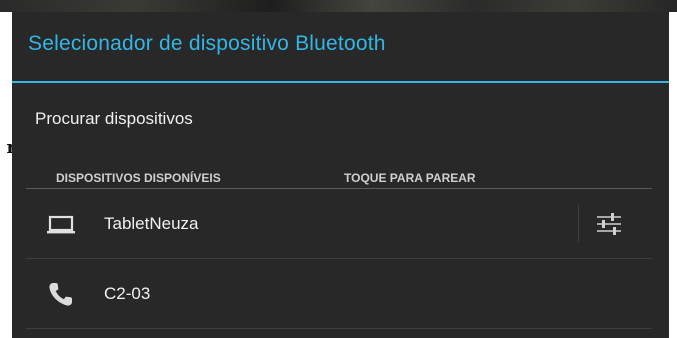  Describe the element at coordinates (138, 178) in the screenshot. I see `available-devices-label: DISPOSITIVOS DISPONÍVEIS` at that location.